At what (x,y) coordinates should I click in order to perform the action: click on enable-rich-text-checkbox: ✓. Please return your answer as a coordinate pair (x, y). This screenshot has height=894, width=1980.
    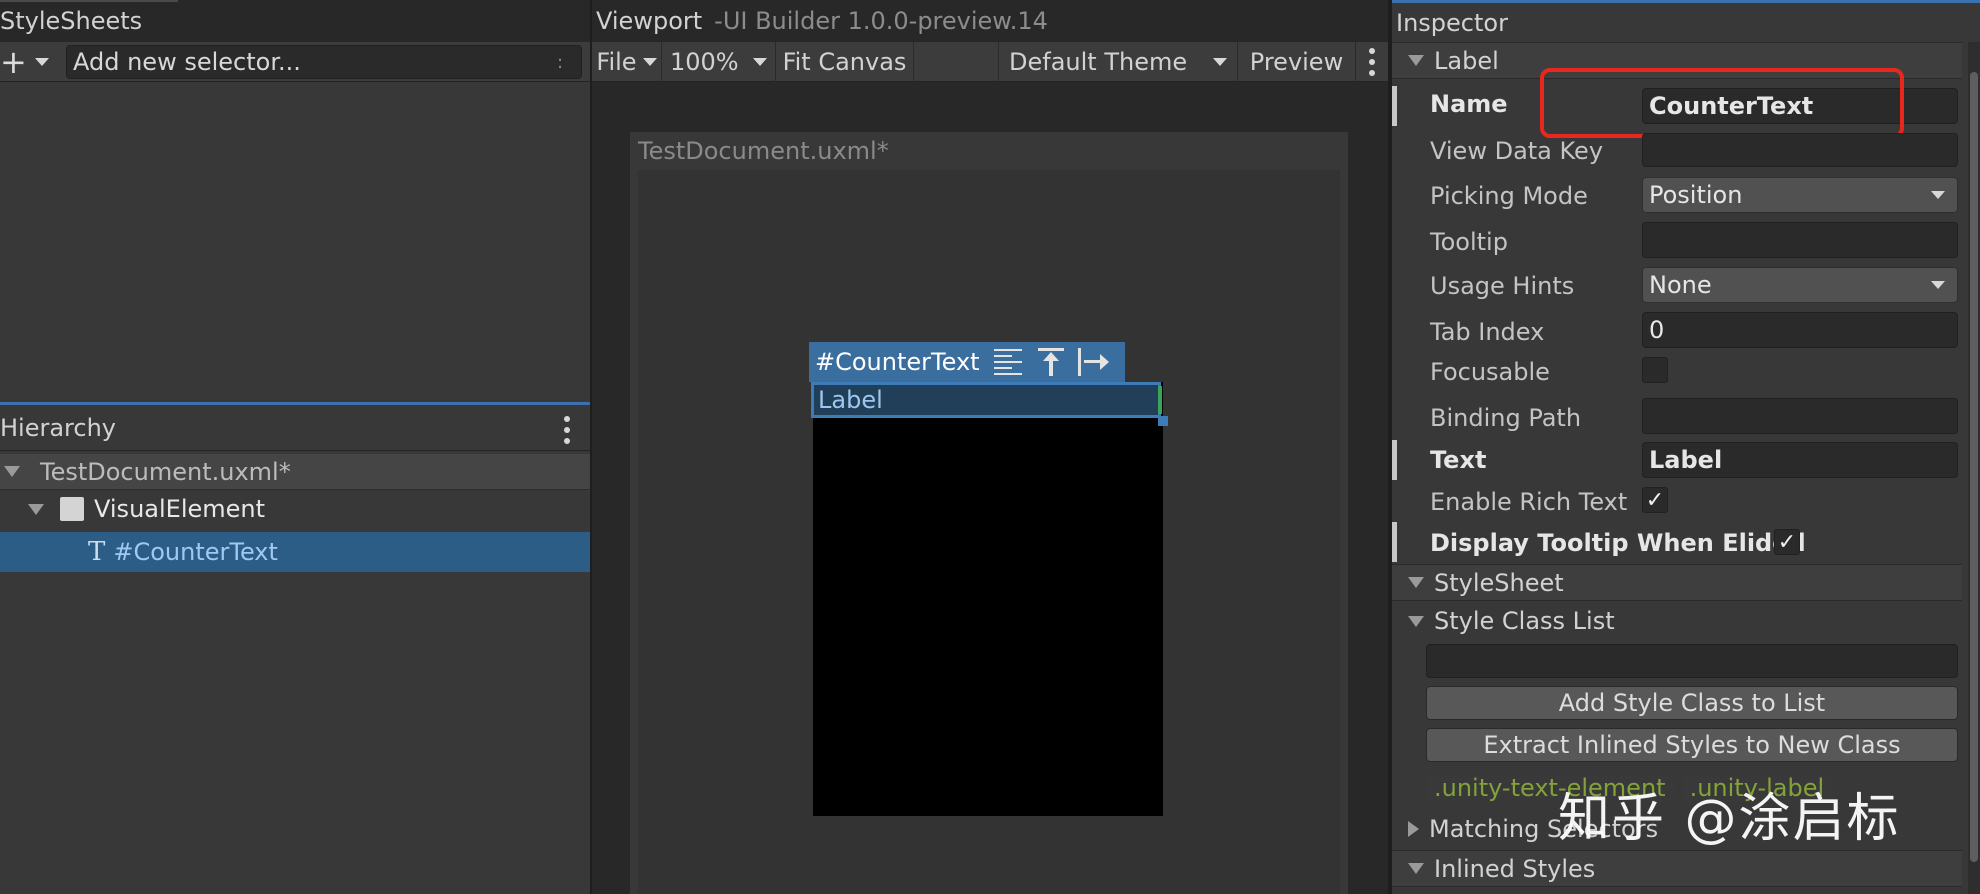
    Looking at the image, I should click on (1655, 500).